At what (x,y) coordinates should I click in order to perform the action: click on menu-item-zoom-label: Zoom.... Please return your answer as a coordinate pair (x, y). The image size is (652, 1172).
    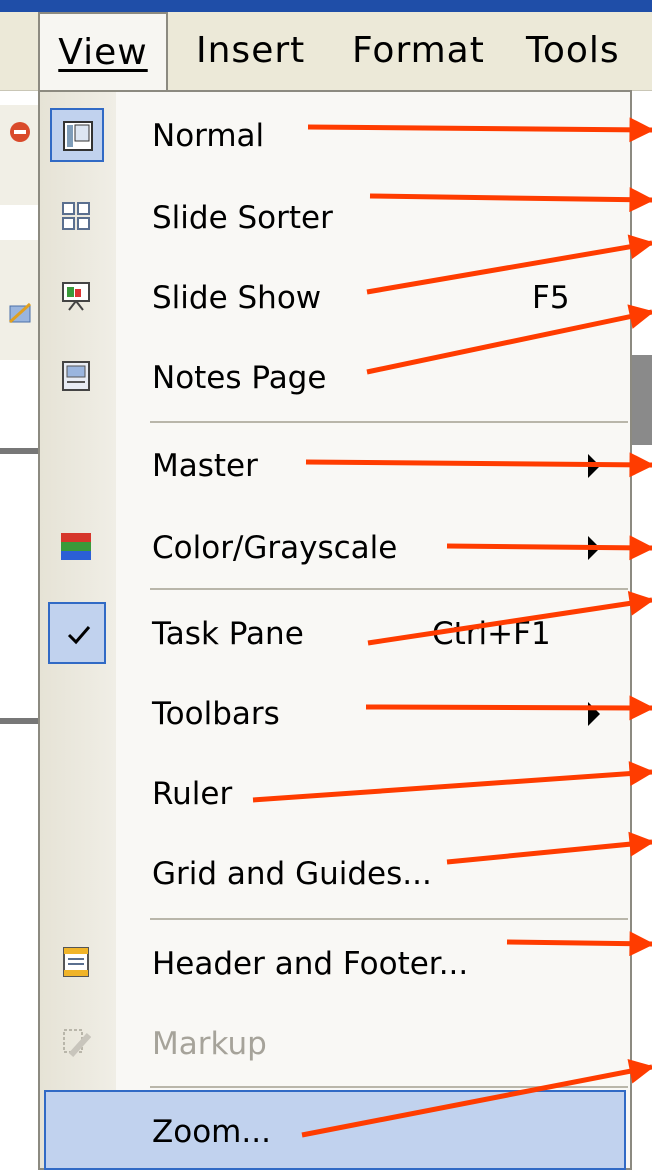
    Looking at the image, I should click on (211, 1132).